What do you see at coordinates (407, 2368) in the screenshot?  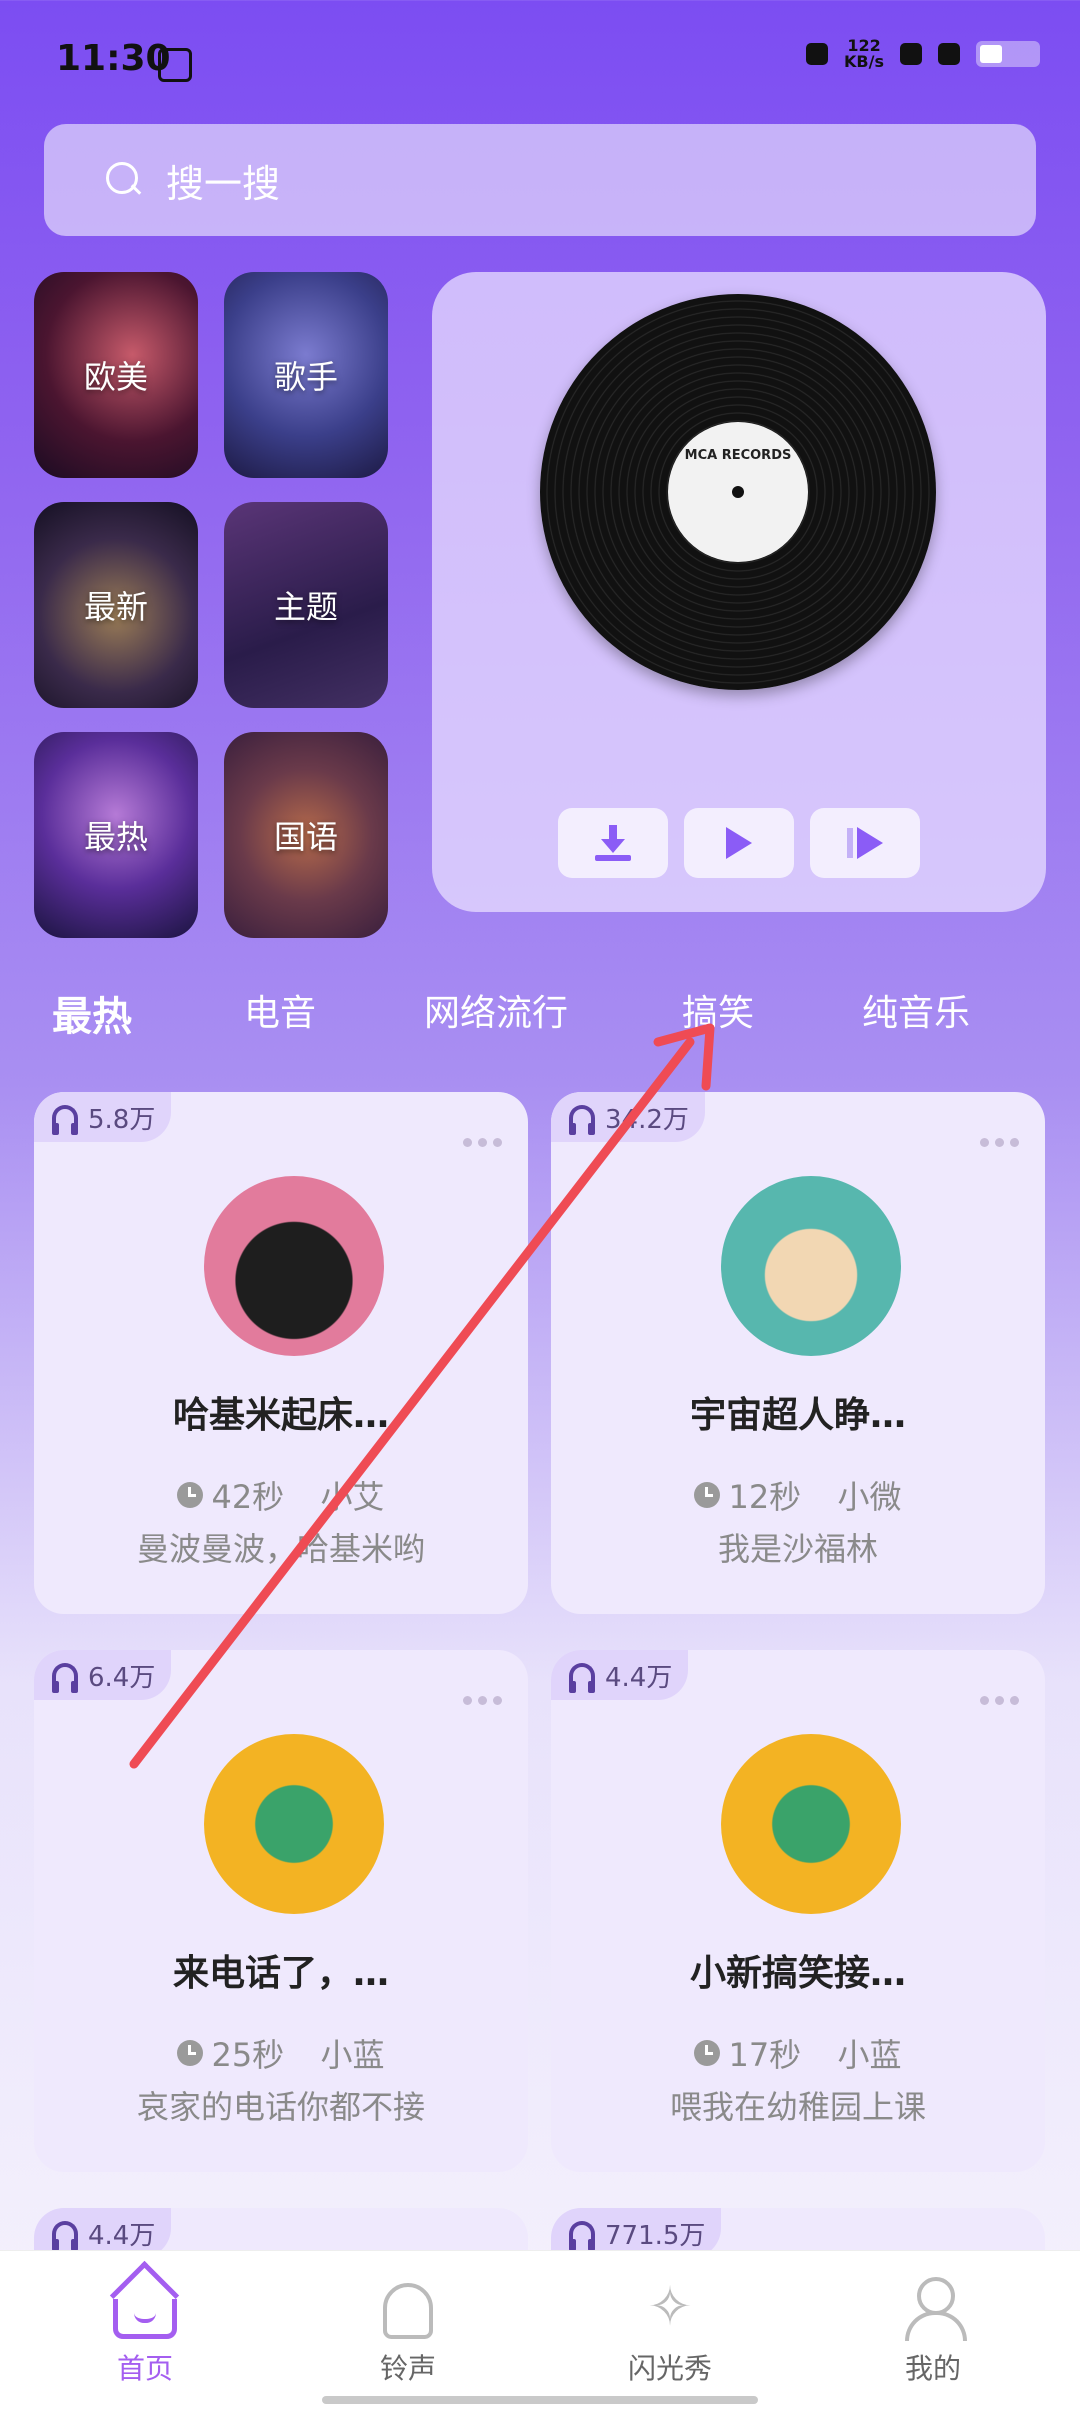 I see `nav-label: 铃声` at bounding box center [407, 2368].